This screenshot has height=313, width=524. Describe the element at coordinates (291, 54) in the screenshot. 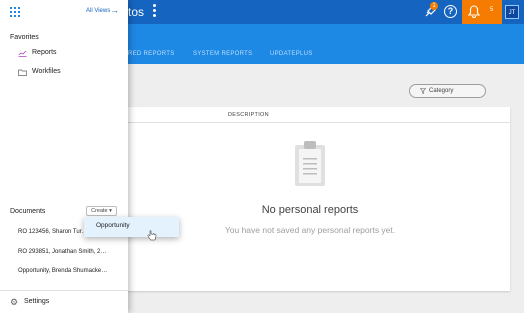

I see `tab-updateplus: UPDATEPLUS` at that location.